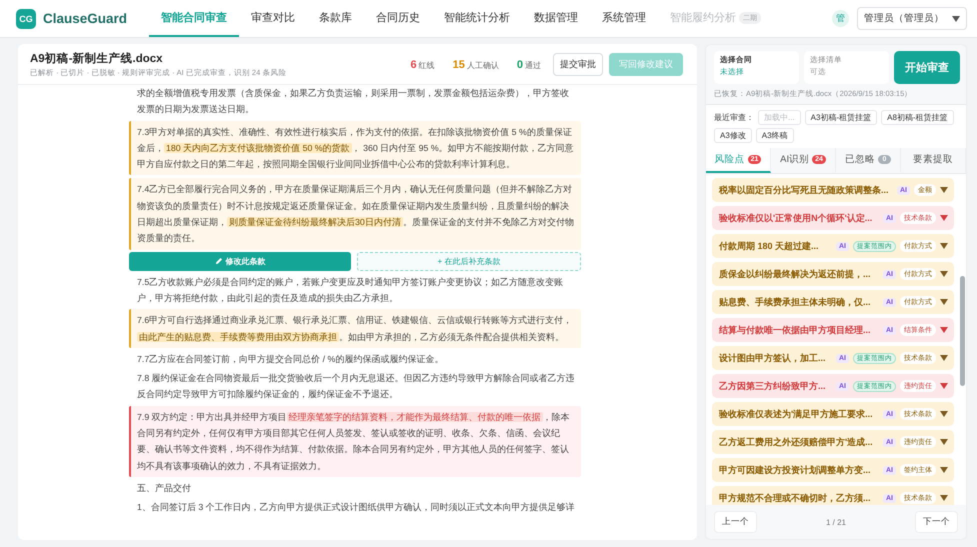  I want to click on nav-tab: 条款库, so click(335, 18).